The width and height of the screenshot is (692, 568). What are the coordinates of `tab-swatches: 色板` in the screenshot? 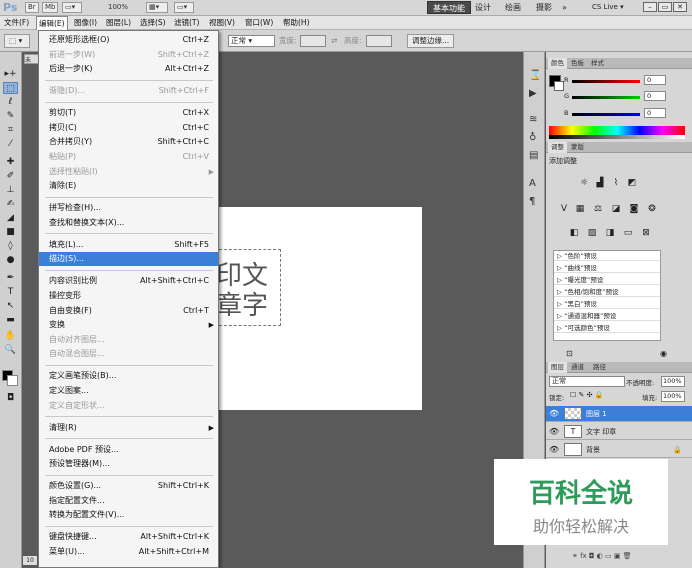 It's located at (577, 63).